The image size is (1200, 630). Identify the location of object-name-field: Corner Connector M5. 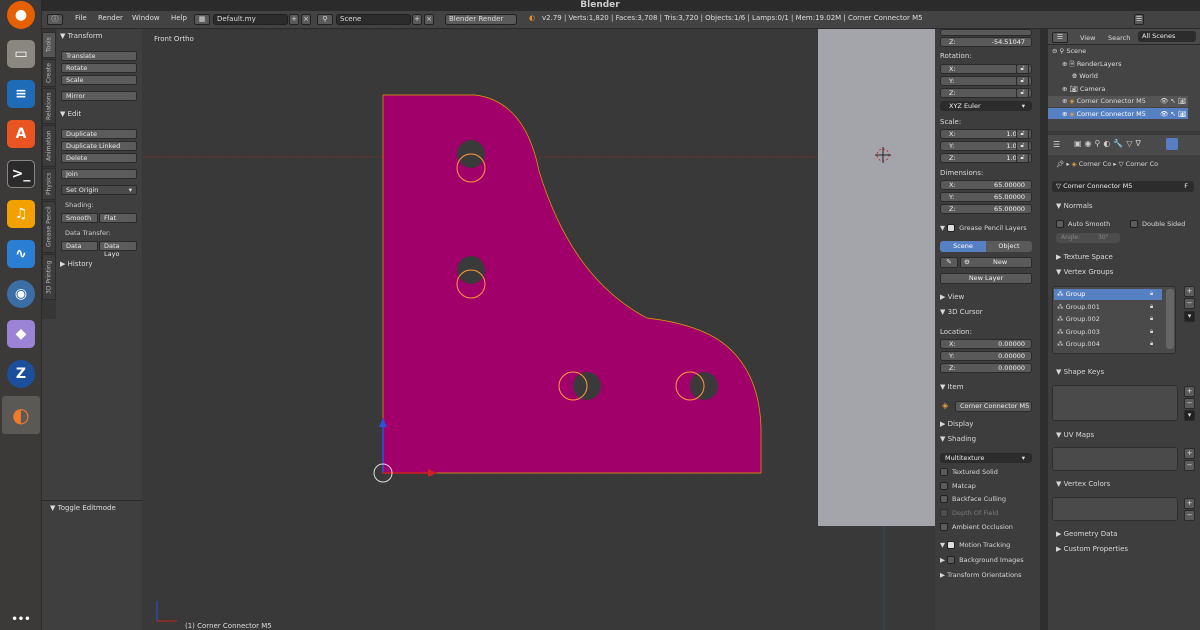
(993, 406).